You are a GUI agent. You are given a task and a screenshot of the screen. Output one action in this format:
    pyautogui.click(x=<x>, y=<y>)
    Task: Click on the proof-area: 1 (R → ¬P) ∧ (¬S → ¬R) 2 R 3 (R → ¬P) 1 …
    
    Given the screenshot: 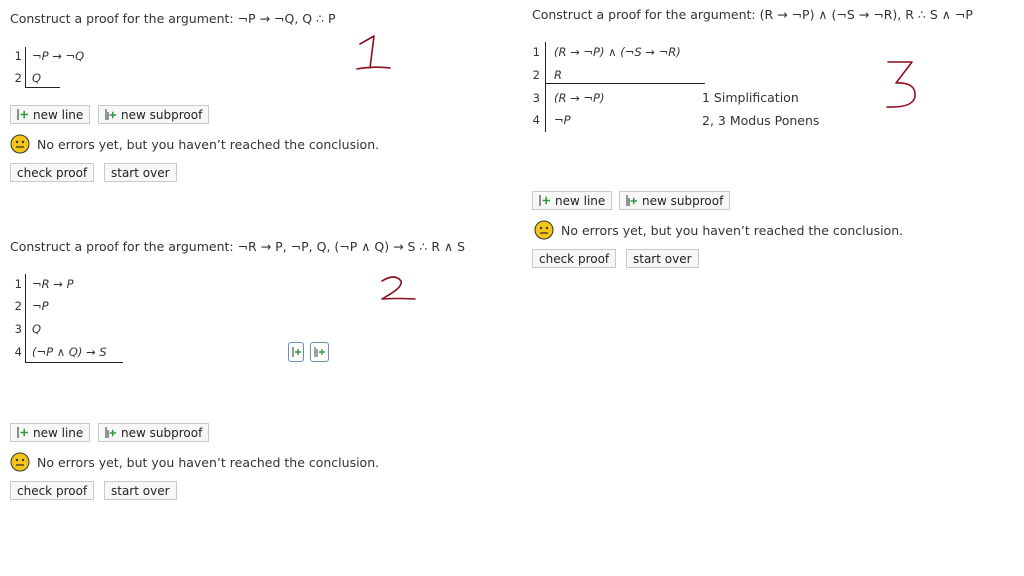 What is the action you would take?
    pyautogui.click(x=693, y=88)
    